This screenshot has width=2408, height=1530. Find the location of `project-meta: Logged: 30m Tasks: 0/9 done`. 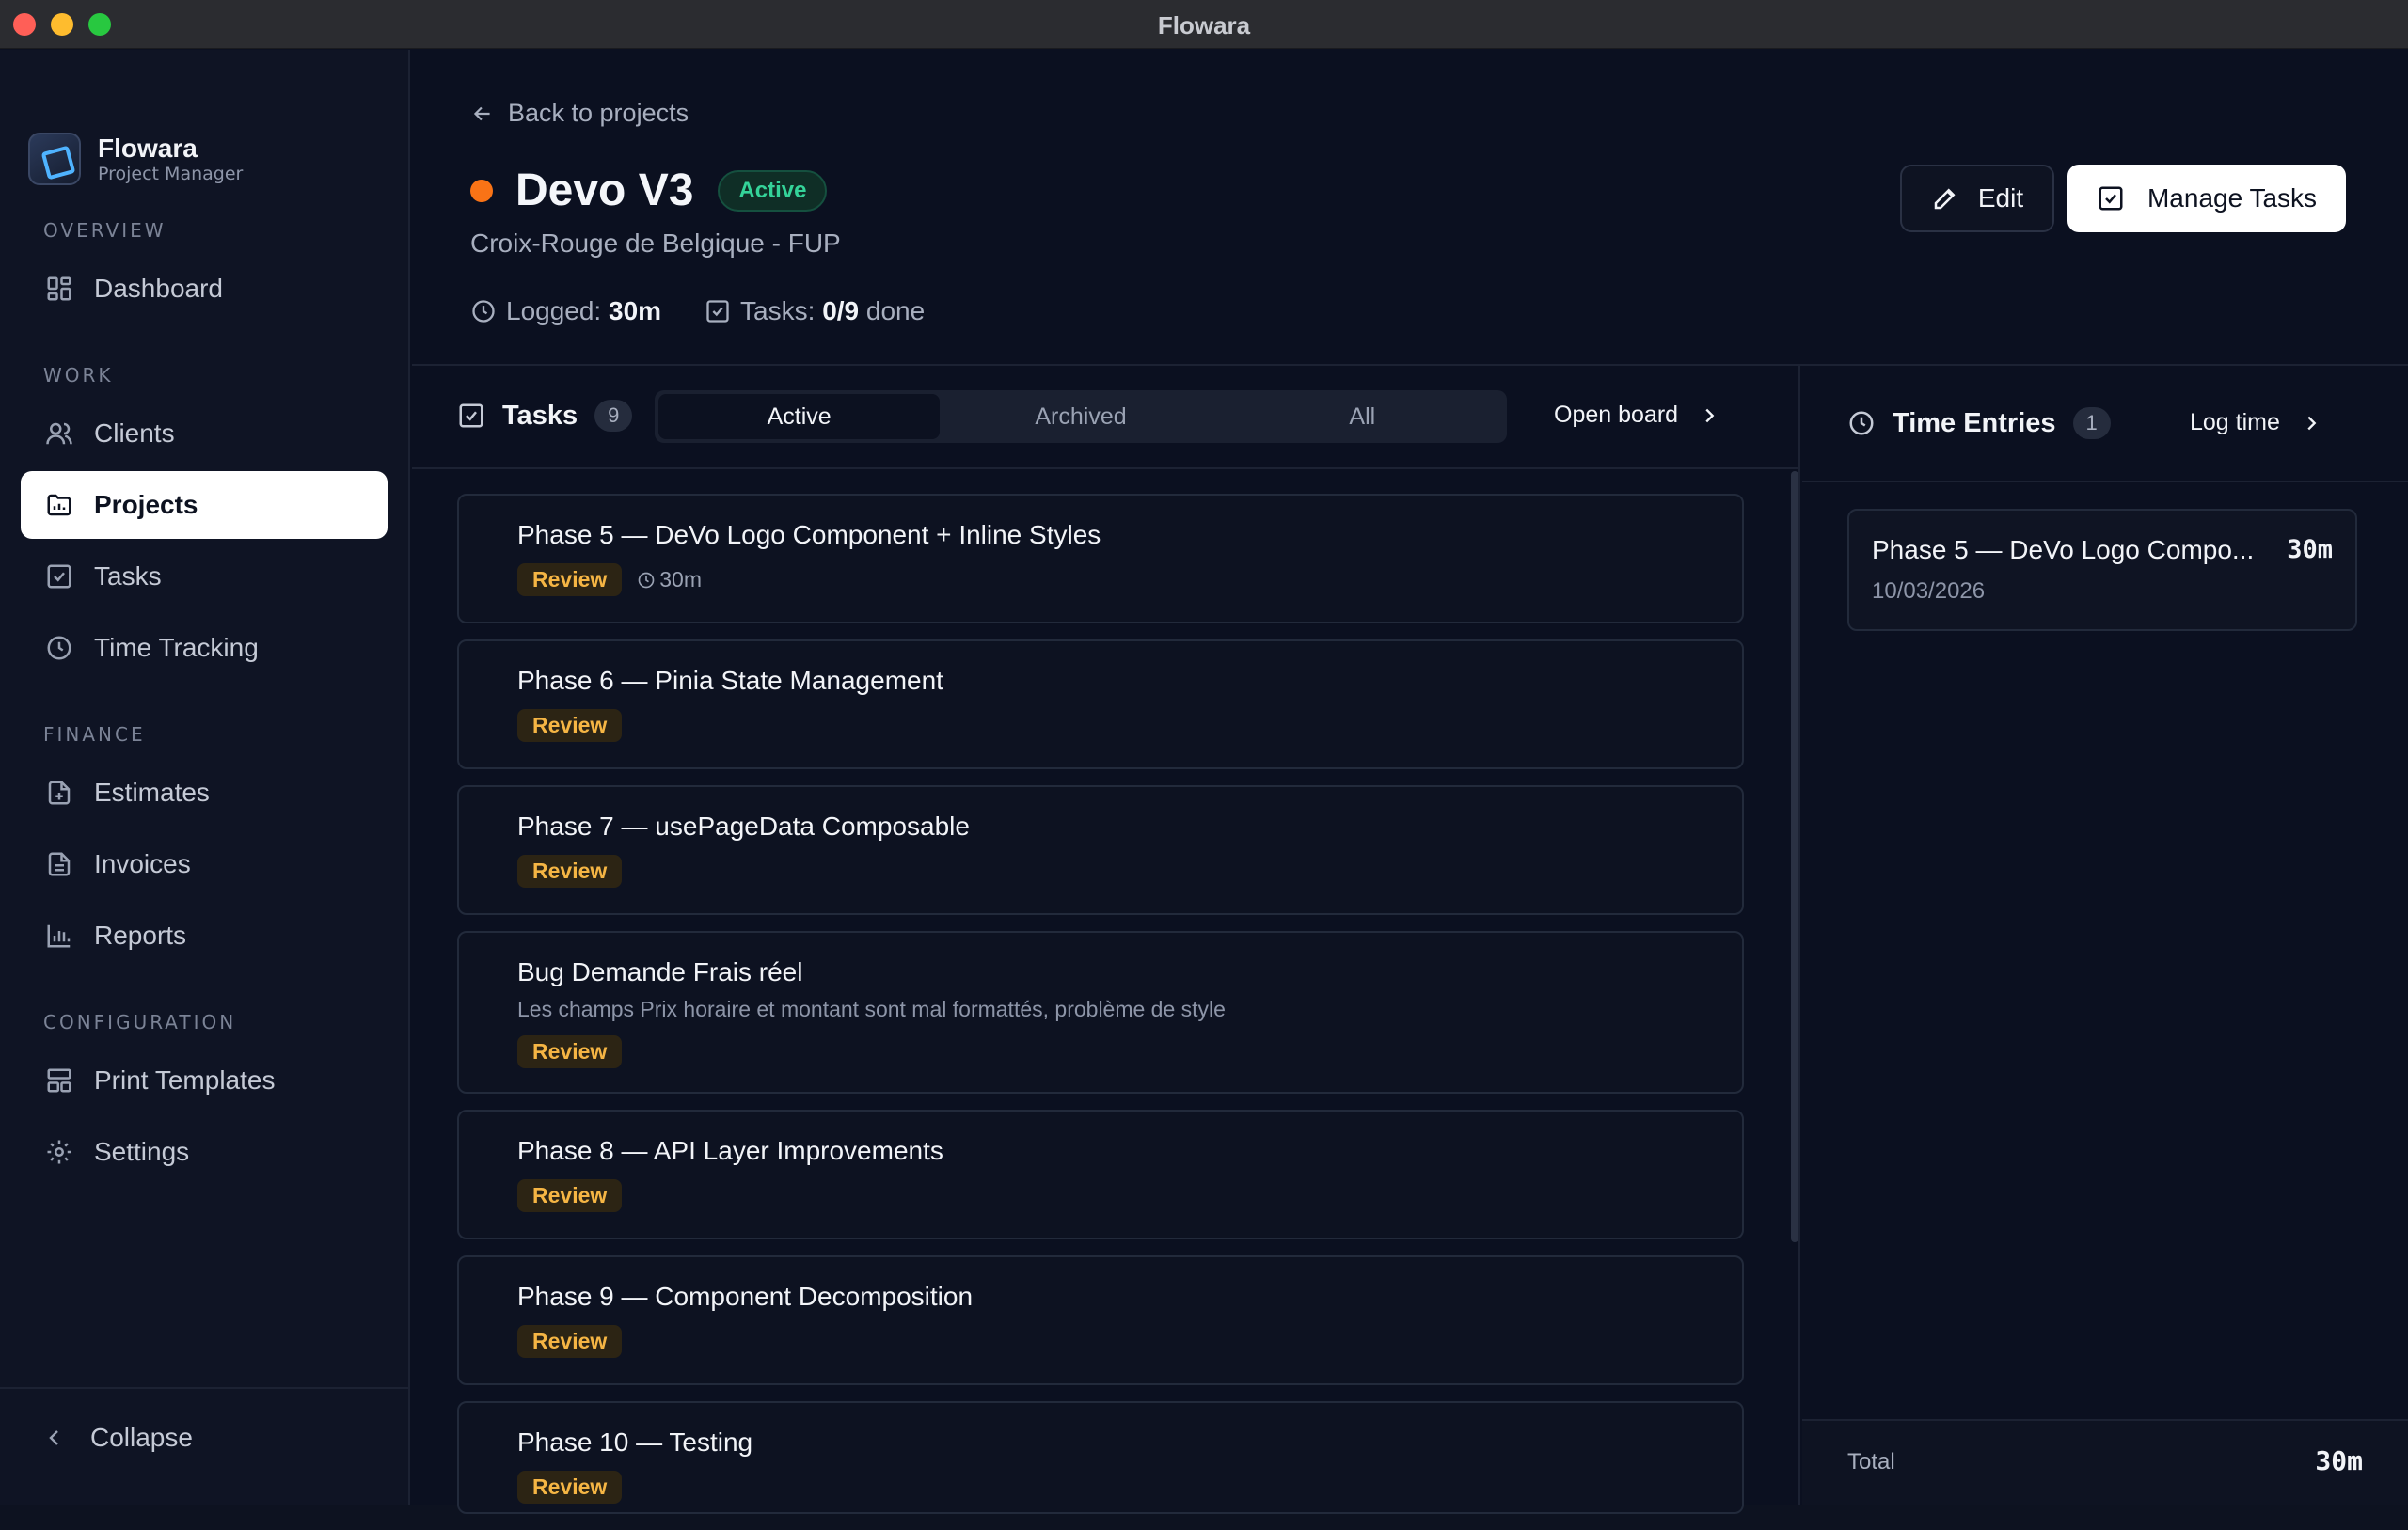

project-meta: Logged: 30m Tasks: 0/9 done is located at coordinates (698, 311).